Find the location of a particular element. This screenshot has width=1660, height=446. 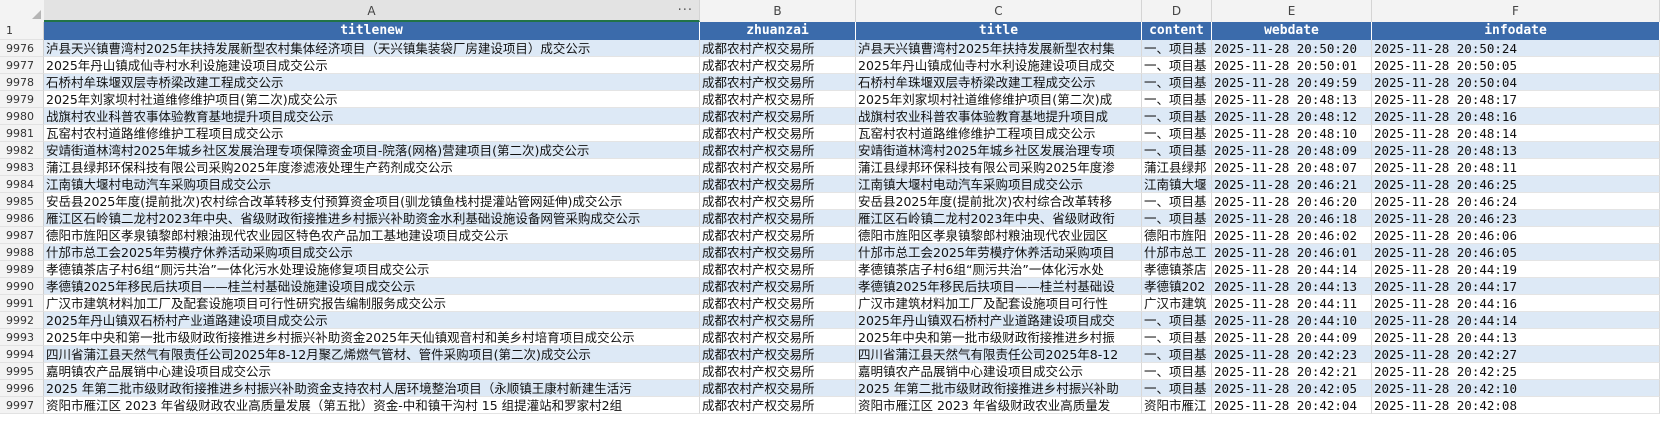

cell-webdate: 2025-11-28 20:50:20 is located at coordinates (1292, 48).